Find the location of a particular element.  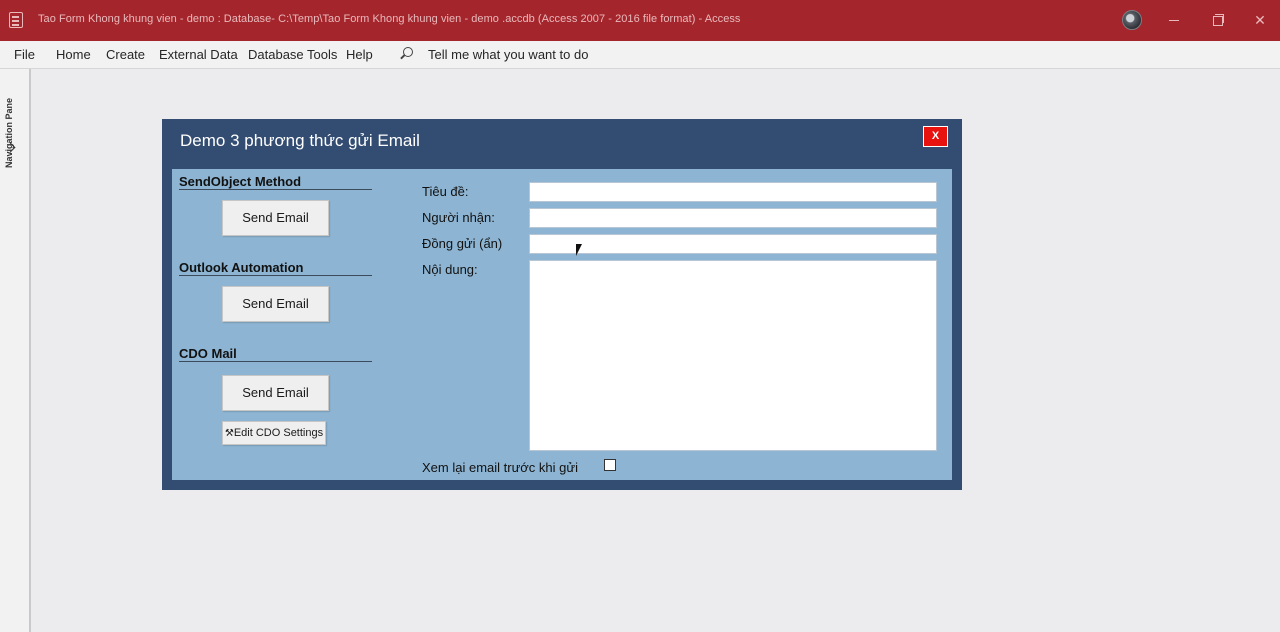

mouse-cursor is located at coordinates (579, 250).